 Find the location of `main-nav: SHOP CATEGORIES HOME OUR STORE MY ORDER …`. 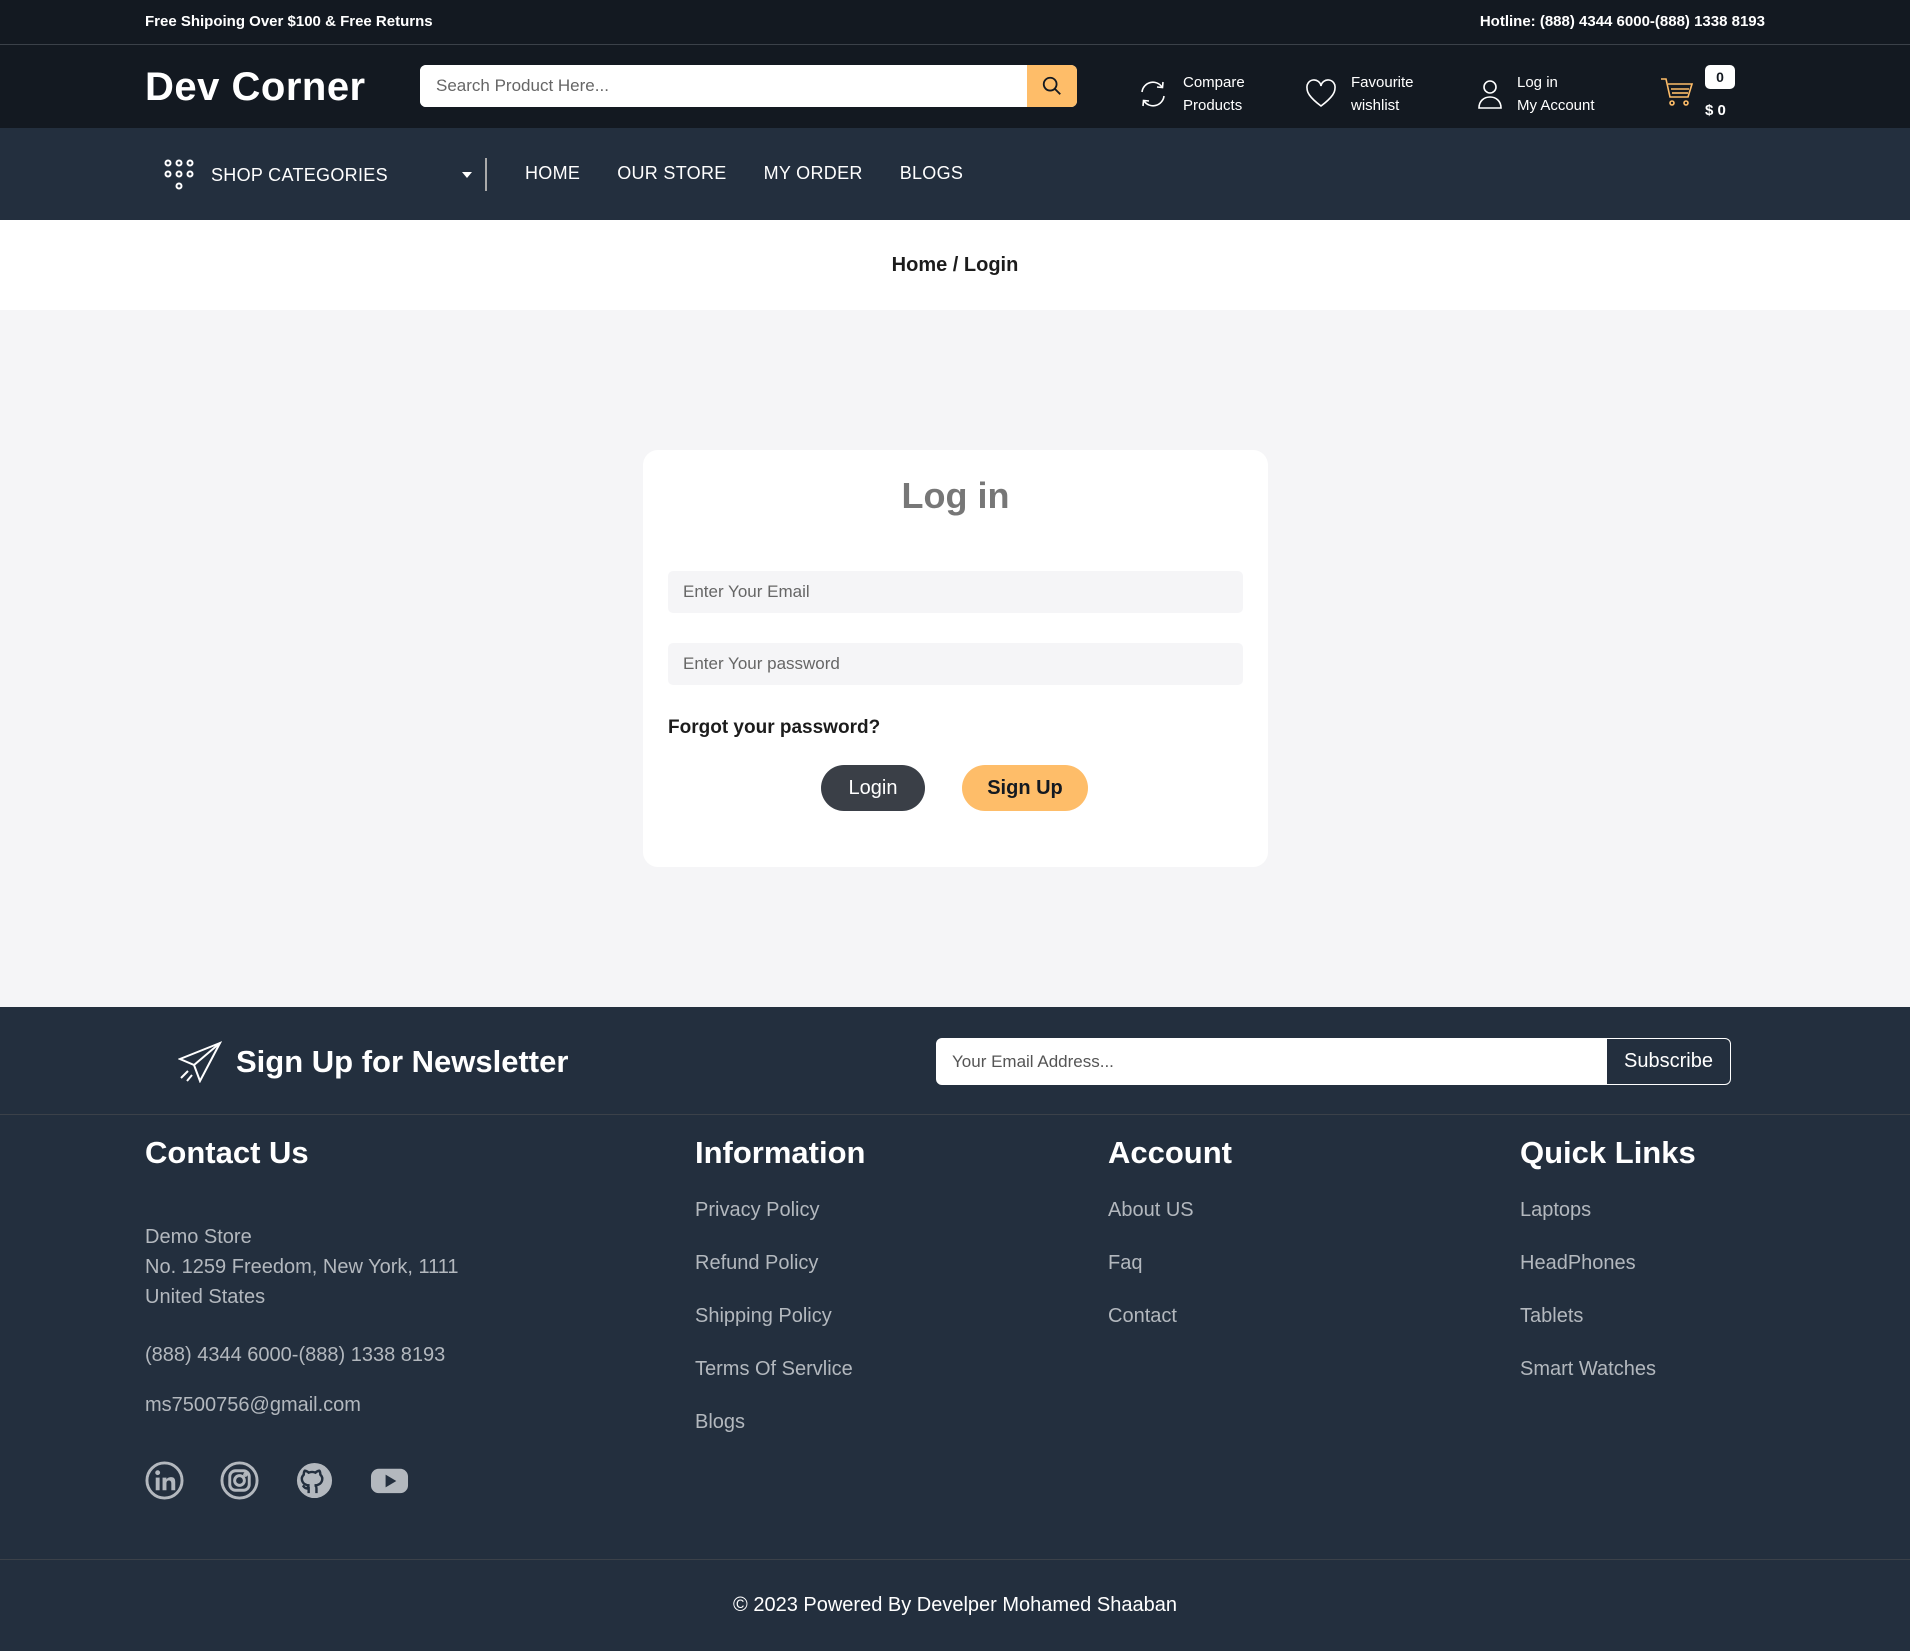

main-nav: SHOP CATEGORIES HOME OUR STORE MY ORDER … is located at coordinates (955, 174).